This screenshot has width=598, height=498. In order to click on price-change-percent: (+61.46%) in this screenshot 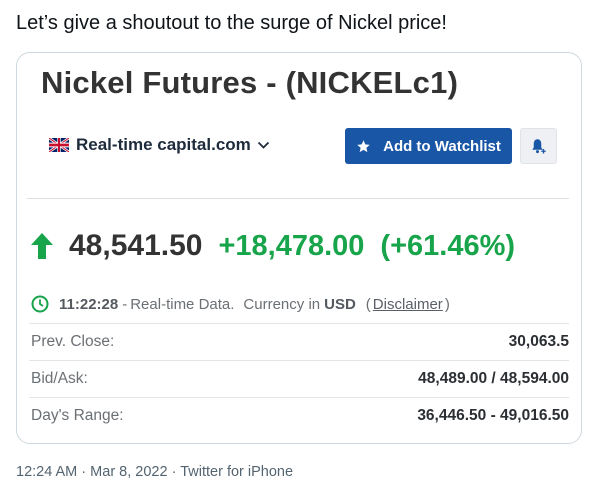, I will do `click(448, 245)`.